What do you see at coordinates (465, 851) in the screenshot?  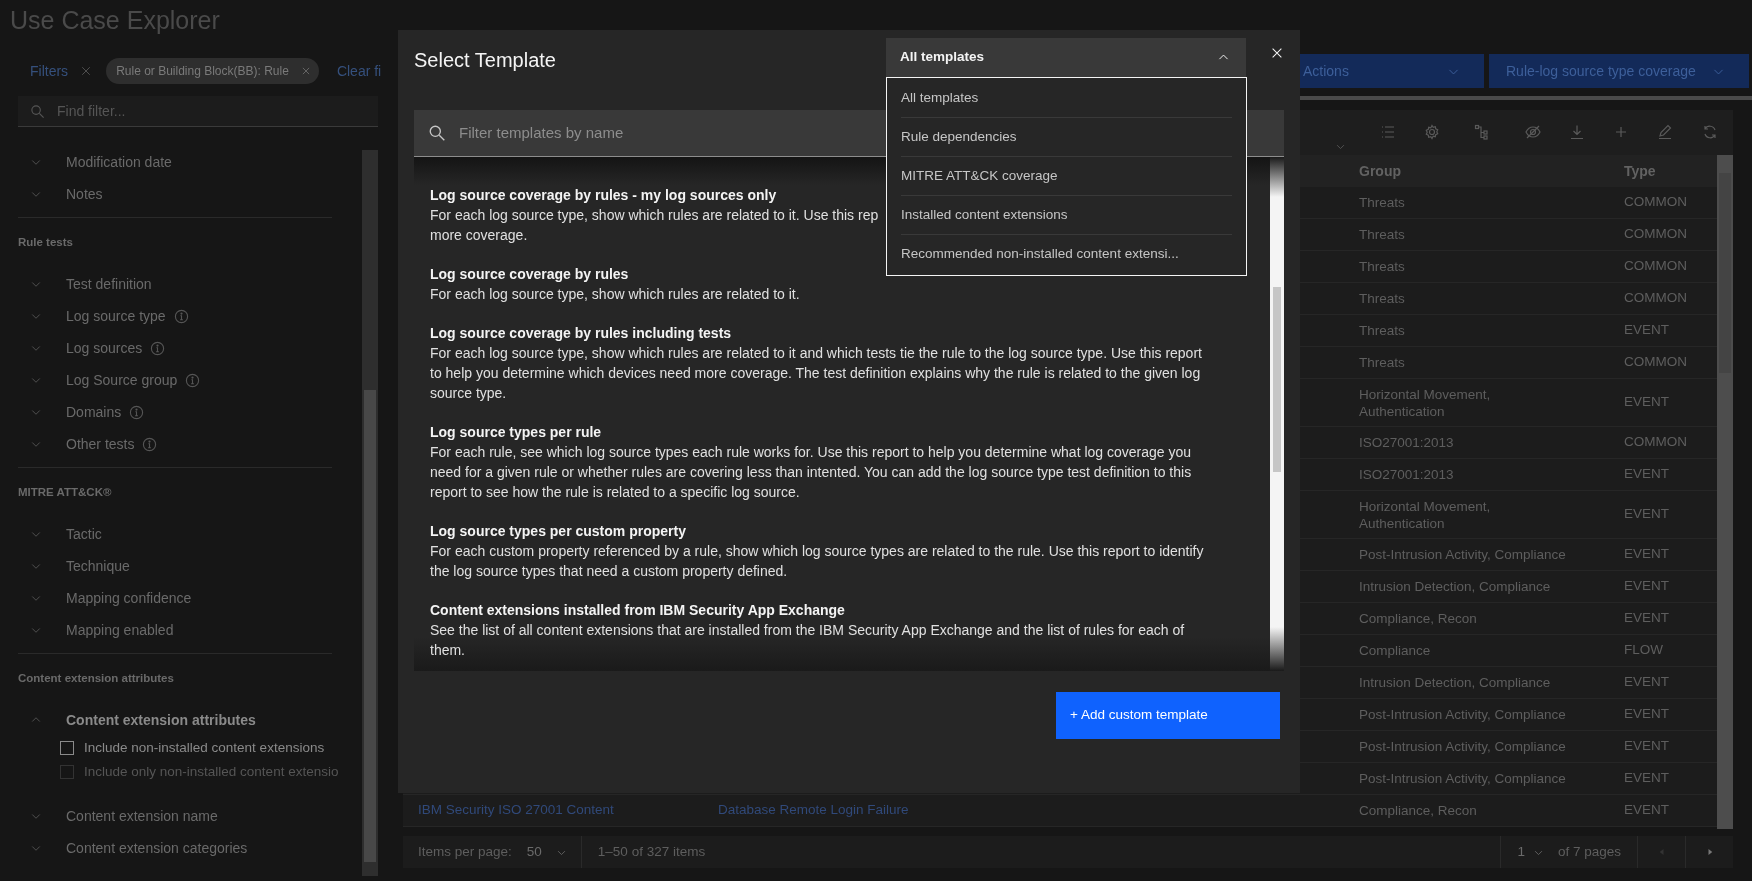 I see `items-per-page-label: Items per page:` at bounding box center [465, 851].